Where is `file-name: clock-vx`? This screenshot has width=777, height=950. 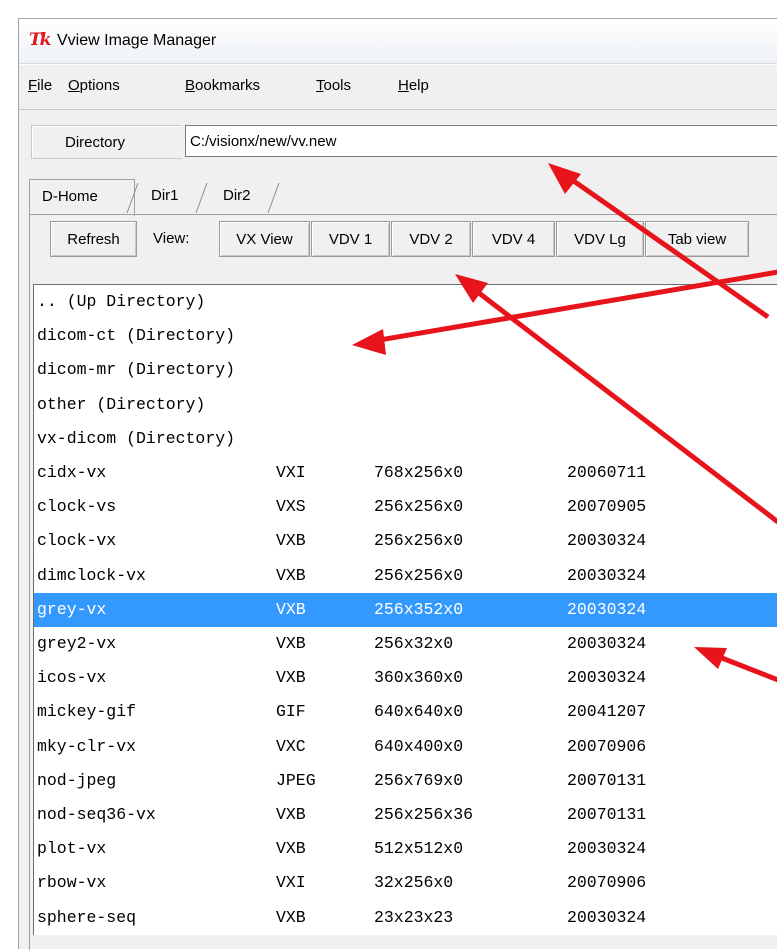
file-name: clock-vx is located at coordinates (77, 541).